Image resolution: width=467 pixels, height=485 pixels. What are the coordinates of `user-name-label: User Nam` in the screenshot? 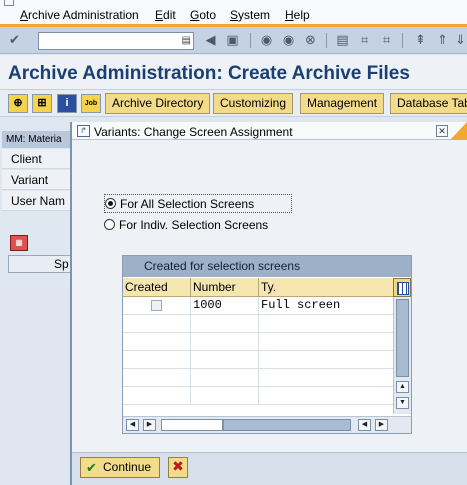 It's located at (36, 201).